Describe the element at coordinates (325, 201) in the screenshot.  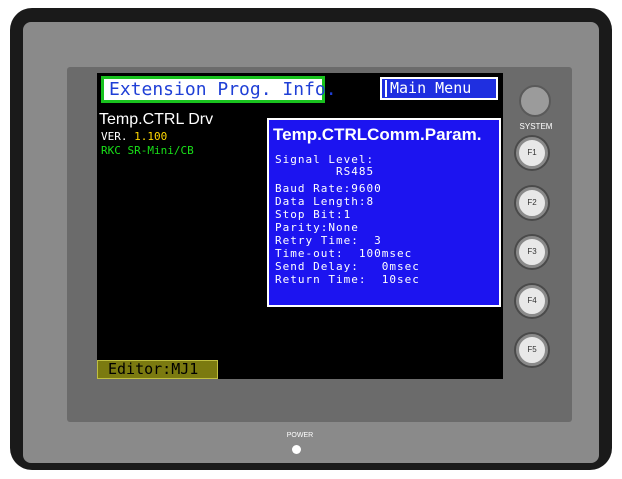
I see `param-data-length: Data Length:8` at that location.